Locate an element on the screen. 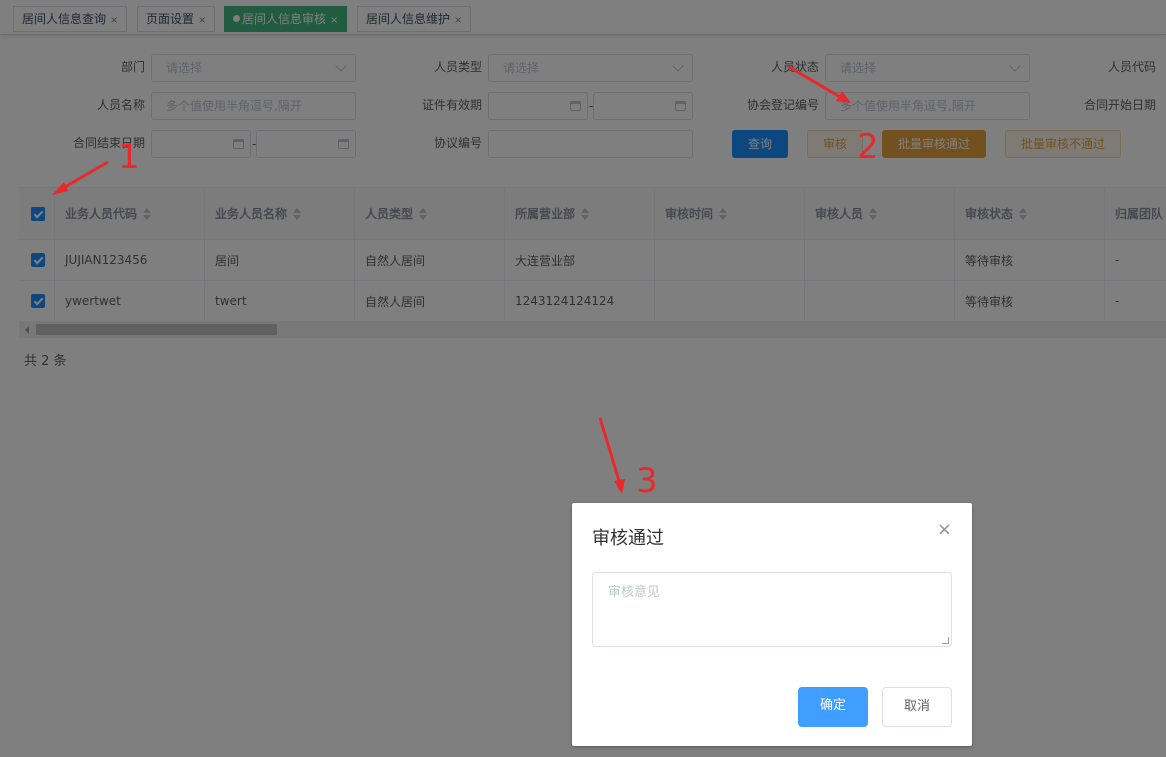  annotation-number: 3 is located at coordinates (647, 481).